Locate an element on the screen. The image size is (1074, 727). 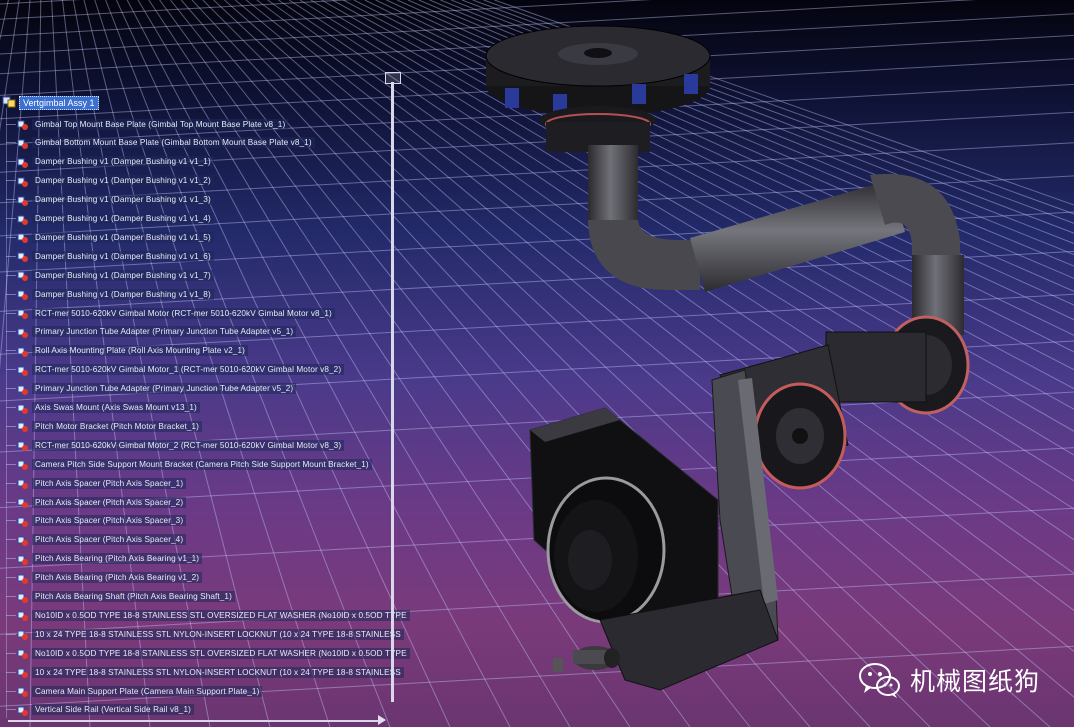
tree-item-label: Axis Swas Mount (Axis Swas Mount v13_1) is located at coordinates (116, 407).